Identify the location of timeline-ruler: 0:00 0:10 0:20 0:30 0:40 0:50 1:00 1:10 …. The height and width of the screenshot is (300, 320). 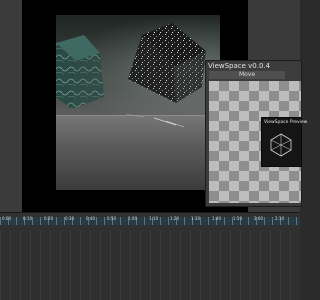
(150, 221).